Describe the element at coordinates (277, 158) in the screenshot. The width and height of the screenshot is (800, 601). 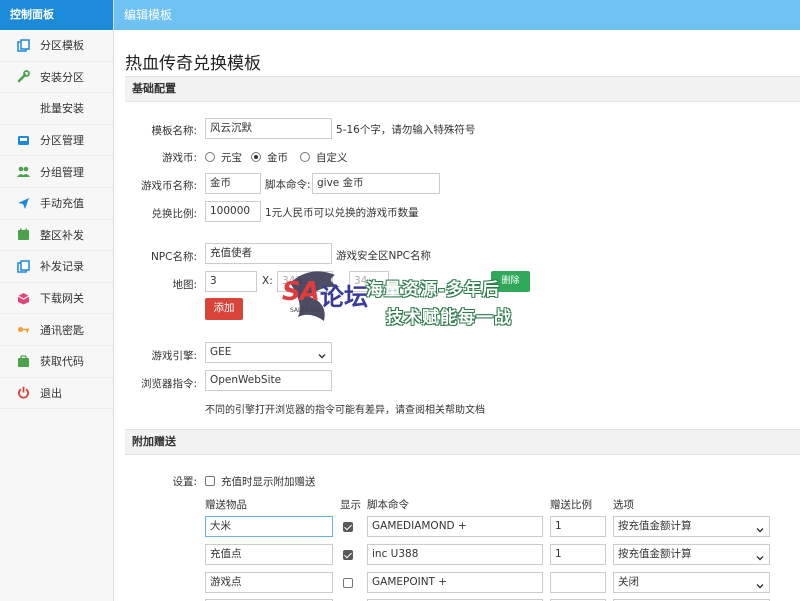
I see `currency-option-gold: 金币` at that location.